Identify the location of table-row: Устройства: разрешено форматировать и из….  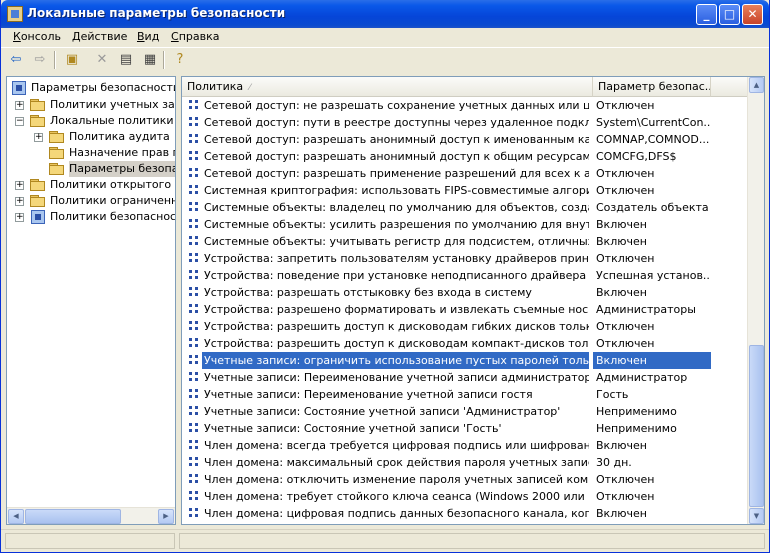
(465, 309).